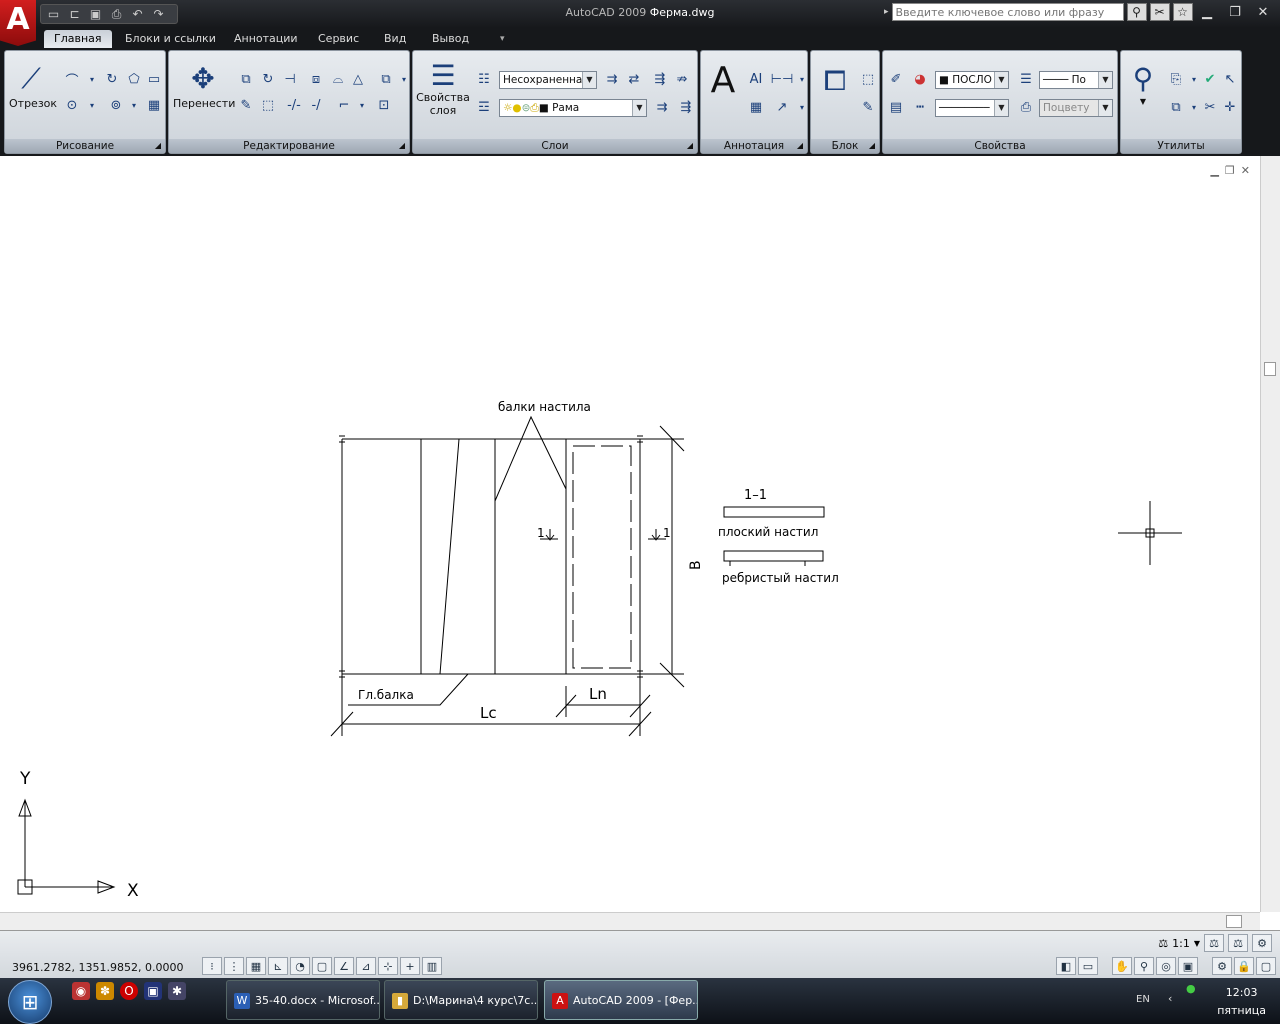  I want to click on panel-modify-title: Редактирование ◢, so click(289, 146).